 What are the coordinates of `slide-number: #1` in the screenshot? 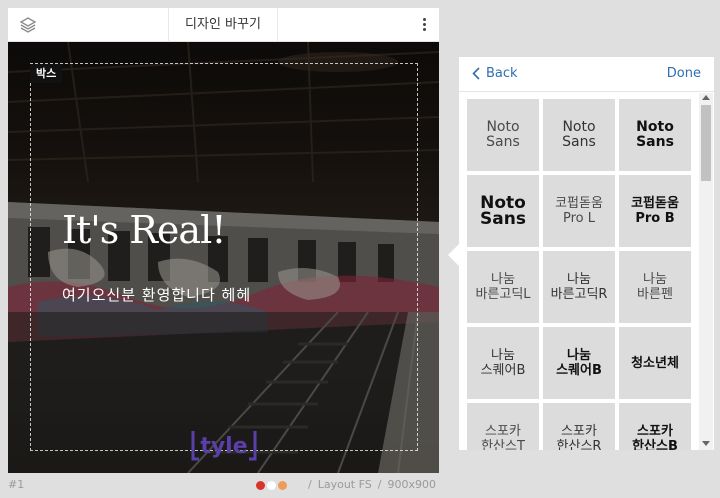 It's located at (16, 484).